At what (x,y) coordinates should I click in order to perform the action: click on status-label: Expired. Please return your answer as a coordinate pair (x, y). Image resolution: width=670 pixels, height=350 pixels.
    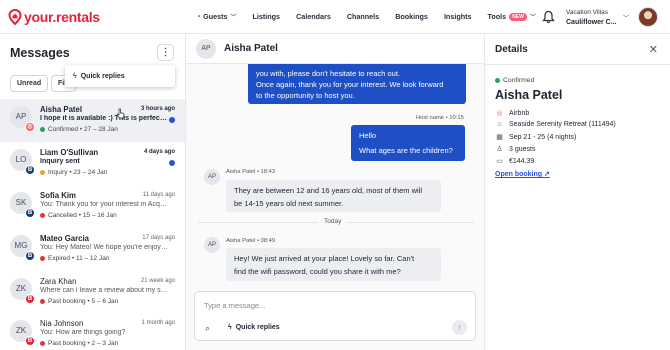
    Looking at the image, I should click on (59, 258).